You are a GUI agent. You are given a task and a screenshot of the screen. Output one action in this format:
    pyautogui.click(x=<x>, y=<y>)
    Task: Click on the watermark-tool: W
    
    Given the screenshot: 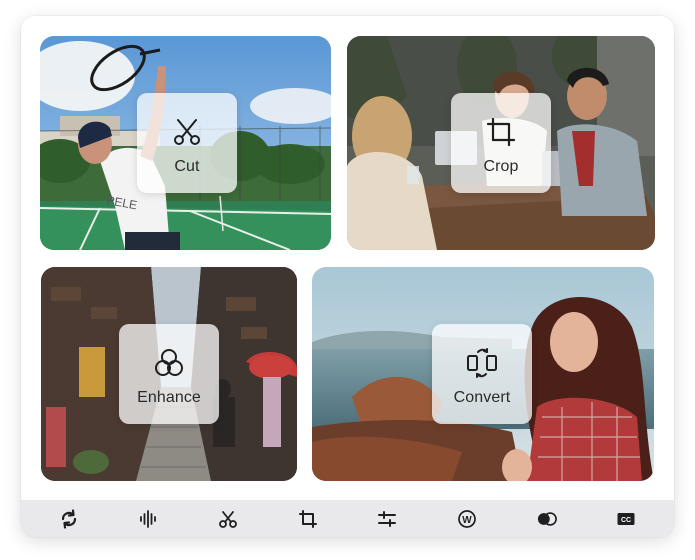 What is the action you would take?
    pyautogui.click(x=467, y=519)
    